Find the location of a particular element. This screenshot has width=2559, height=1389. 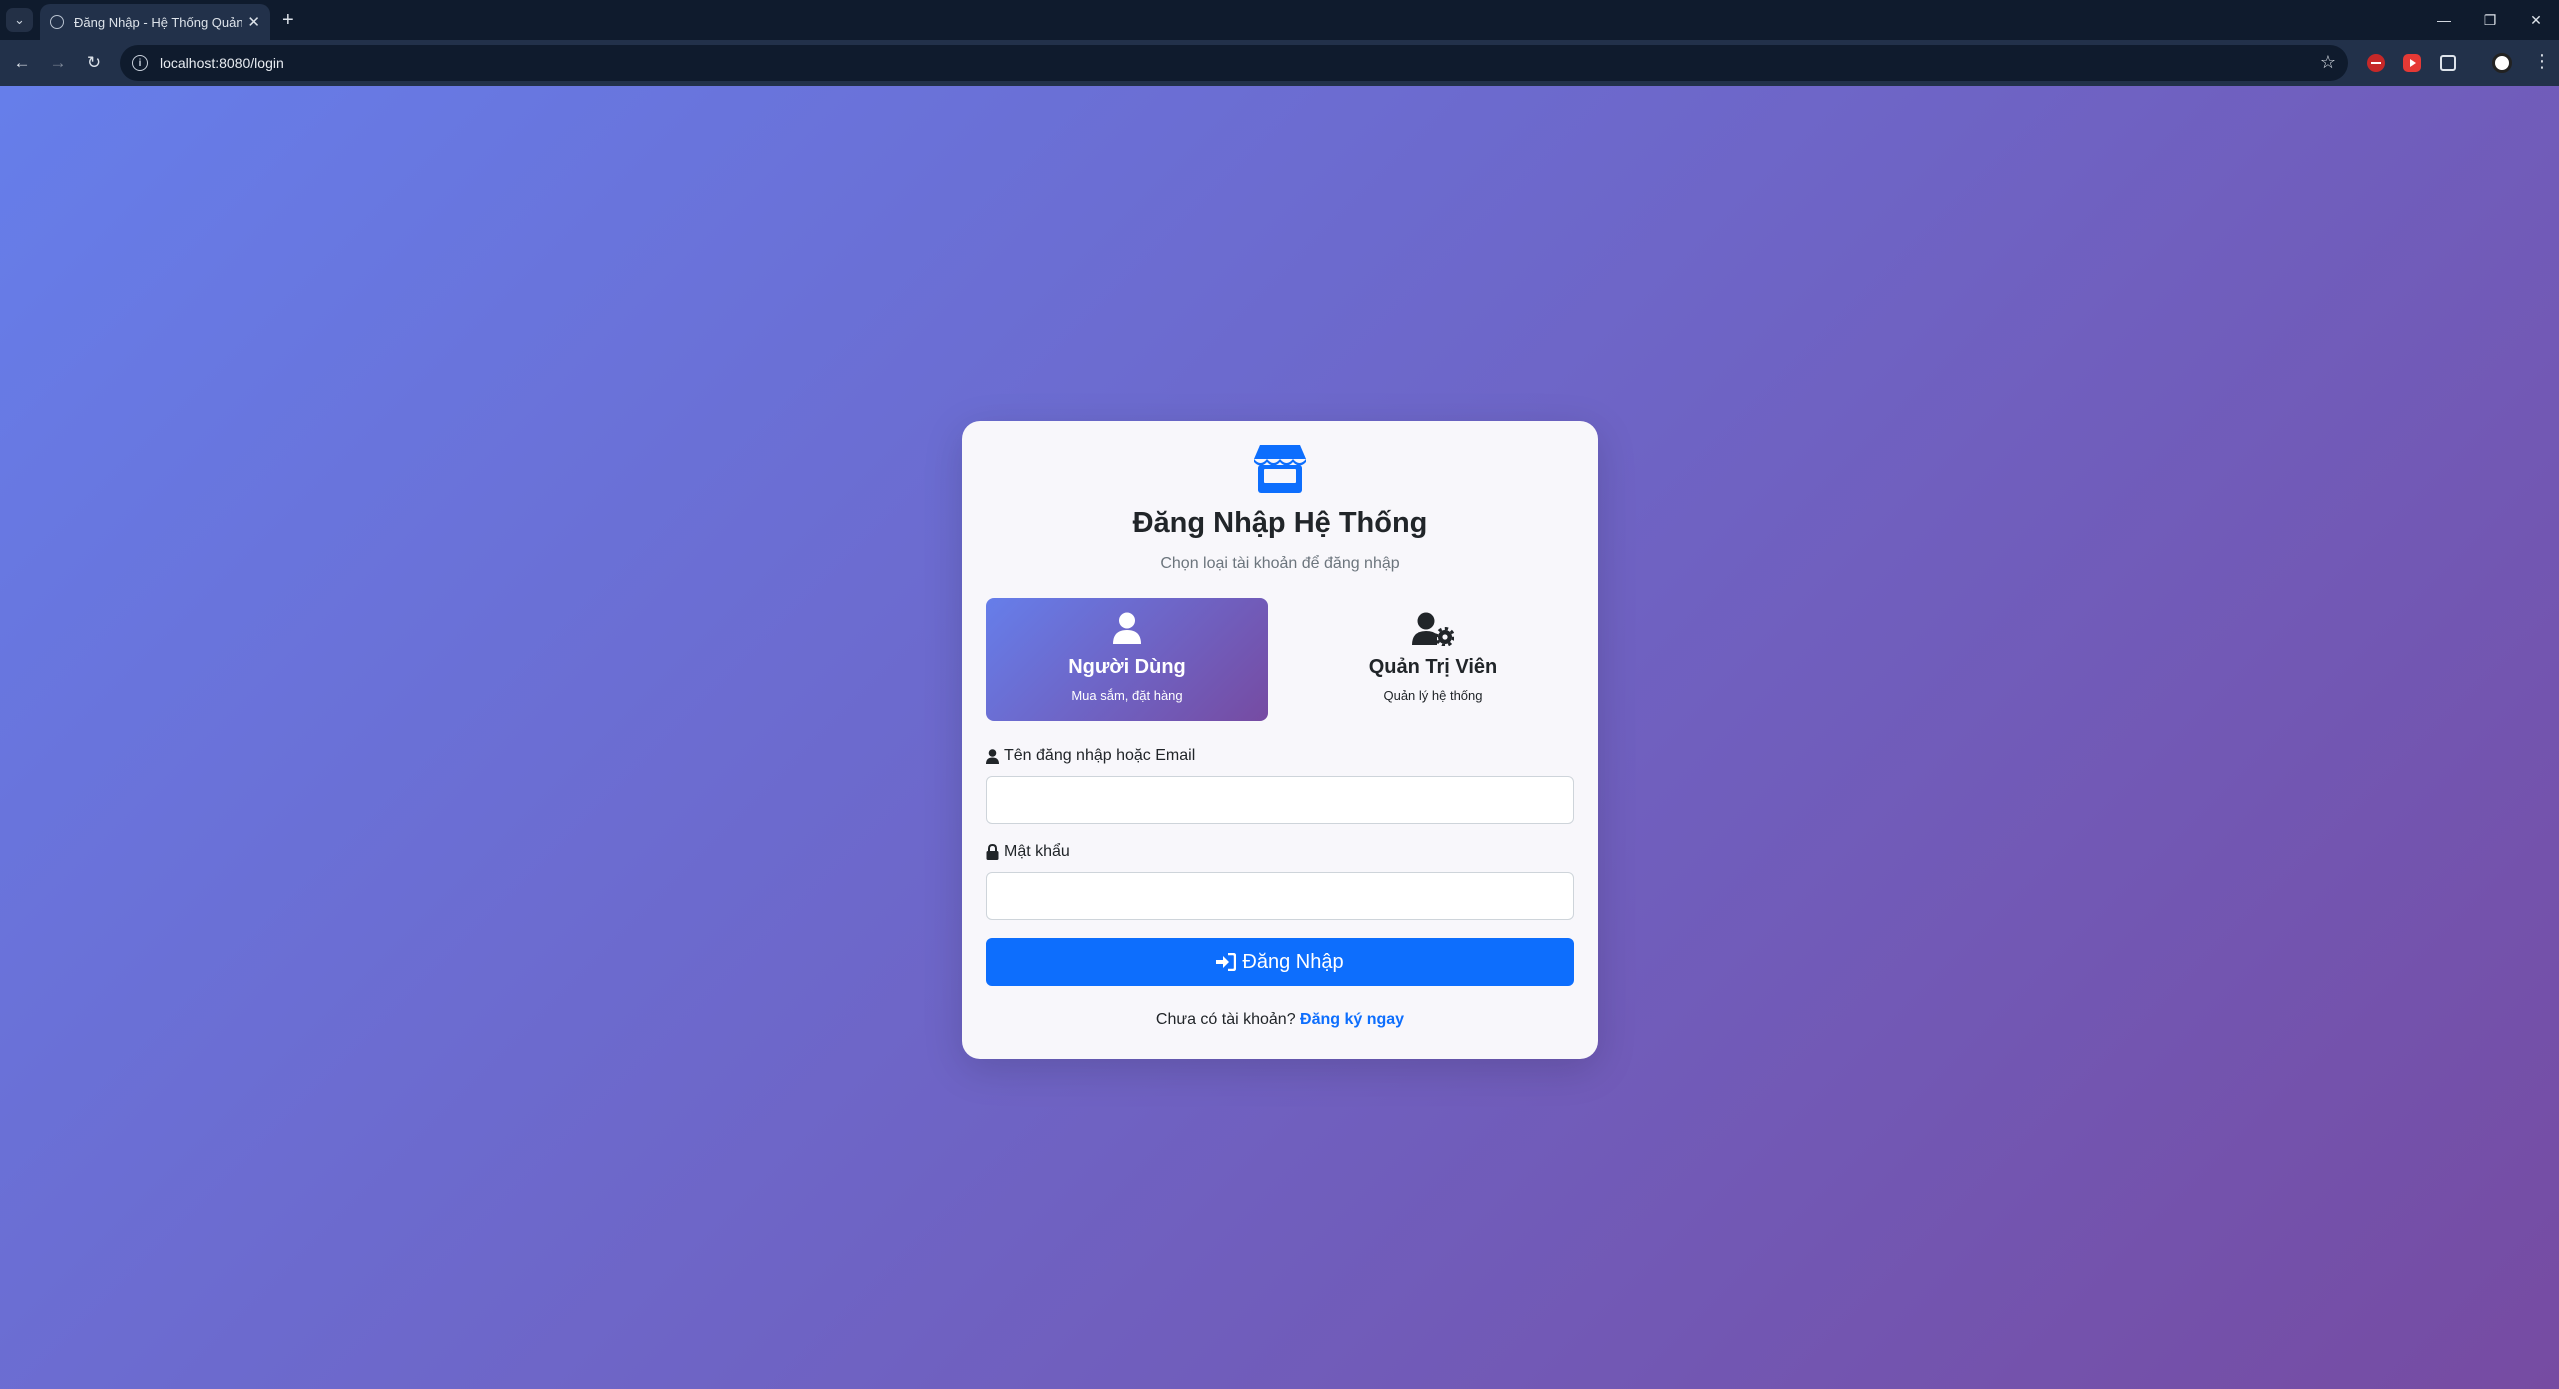

role-desc-user: Mua sắm, đặt hàng is located at coordinates (1127, 695).